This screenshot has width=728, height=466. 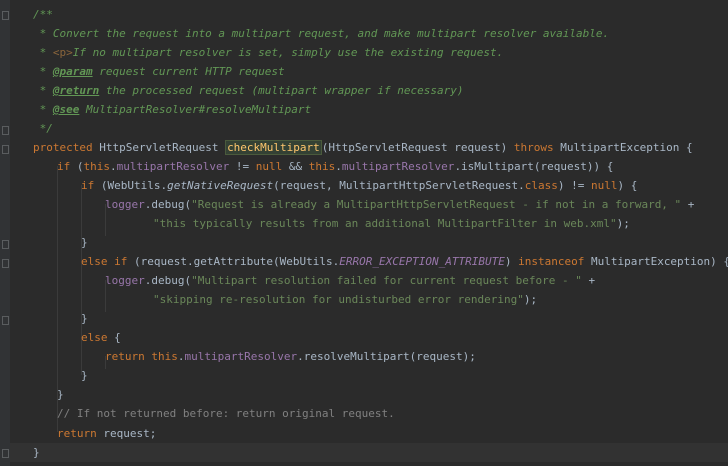 I want to click on keyword: if, so click(x=88, y=185).